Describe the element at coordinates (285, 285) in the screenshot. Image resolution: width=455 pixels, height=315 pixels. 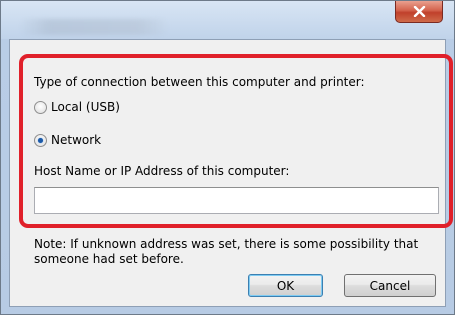
I see `ok-button: OK` at that location.